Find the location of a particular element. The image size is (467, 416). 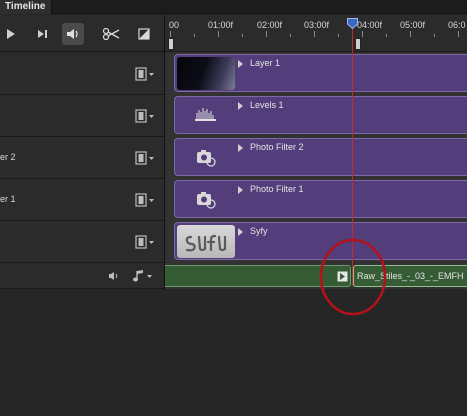

transition-button is located at coordinates (144, 34).